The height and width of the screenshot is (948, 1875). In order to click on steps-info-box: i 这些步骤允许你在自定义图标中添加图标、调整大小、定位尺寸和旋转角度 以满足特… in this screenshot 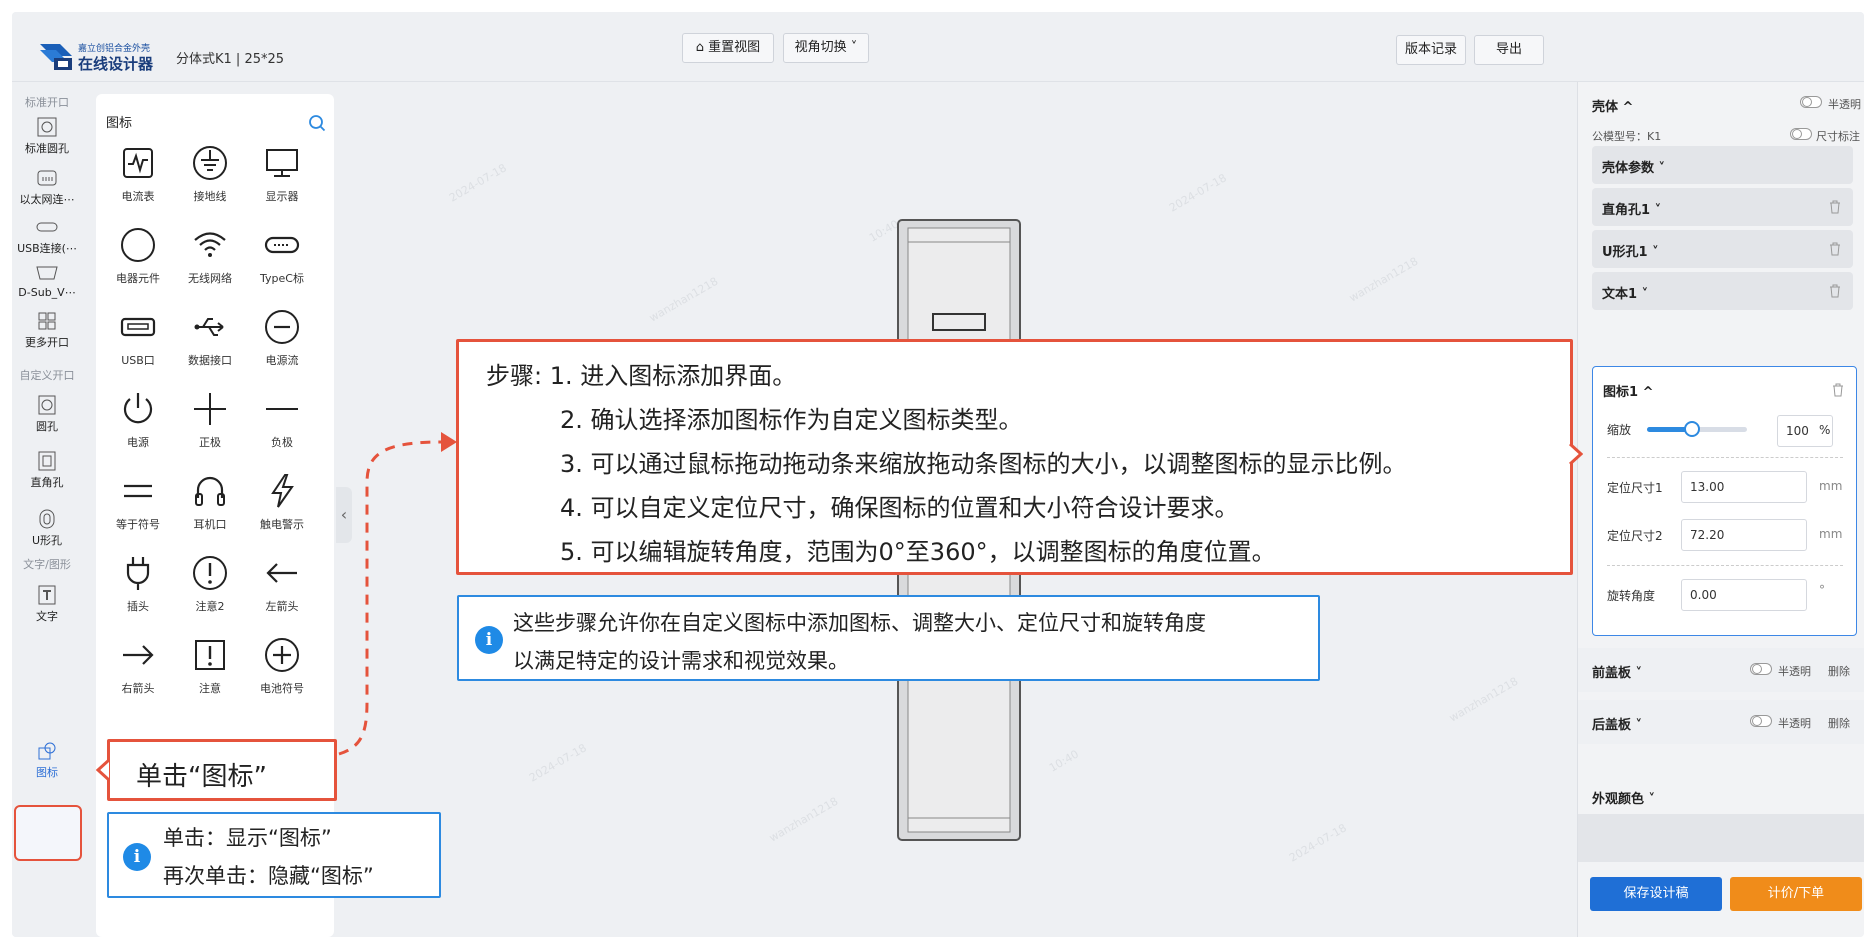, I will do `click(888, 638)`.